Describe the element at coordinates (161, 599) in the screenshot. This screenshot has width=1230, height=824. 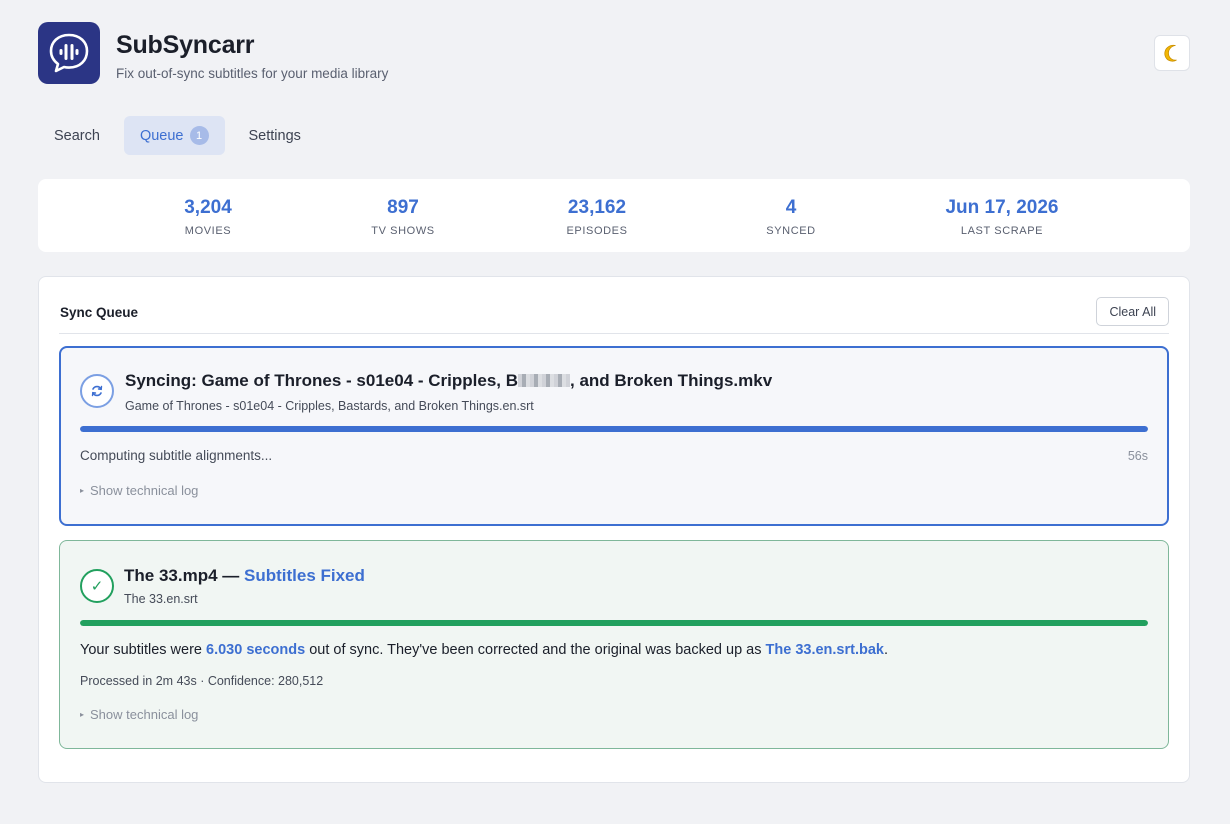
I see `subtitle-file-name: The 33.en.srt` at that location.